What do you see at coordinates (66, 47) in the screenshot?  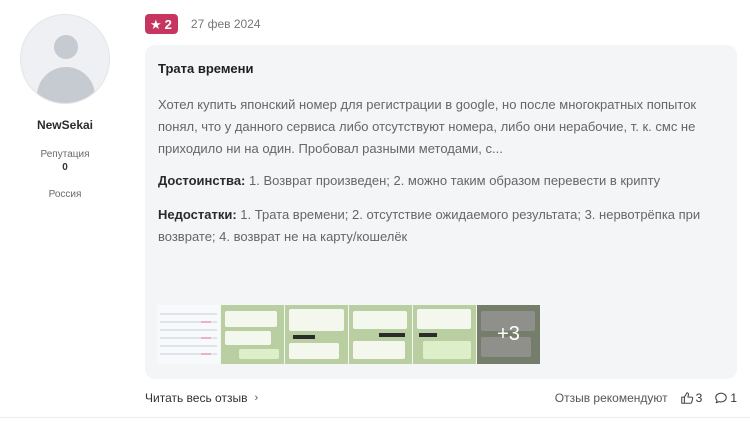 I see `avatar-head-shape` at bounding box center [66, 47].